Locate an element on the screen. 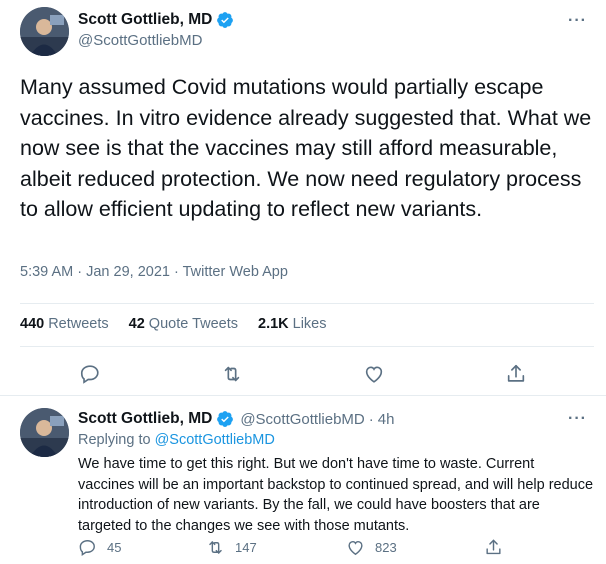 Image resolution: width=606 pixels, height=564 pixels. reply-author-name: Scott Gottlieb, MD is located at coordinates (145, 419).